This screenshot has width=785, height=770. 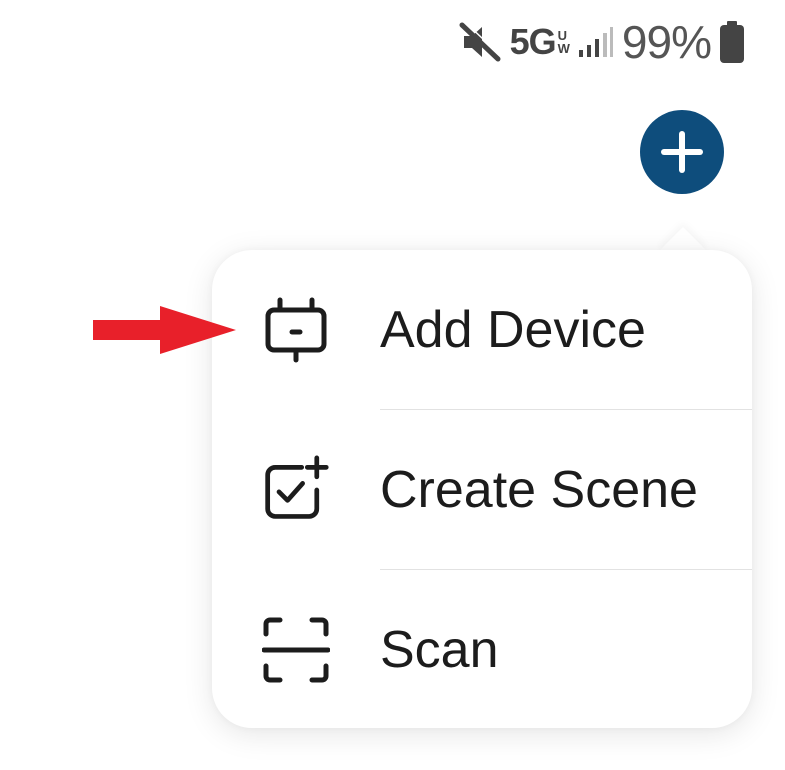 I want to click on menu-item-scan: Scan, so click(x=482, y=650).